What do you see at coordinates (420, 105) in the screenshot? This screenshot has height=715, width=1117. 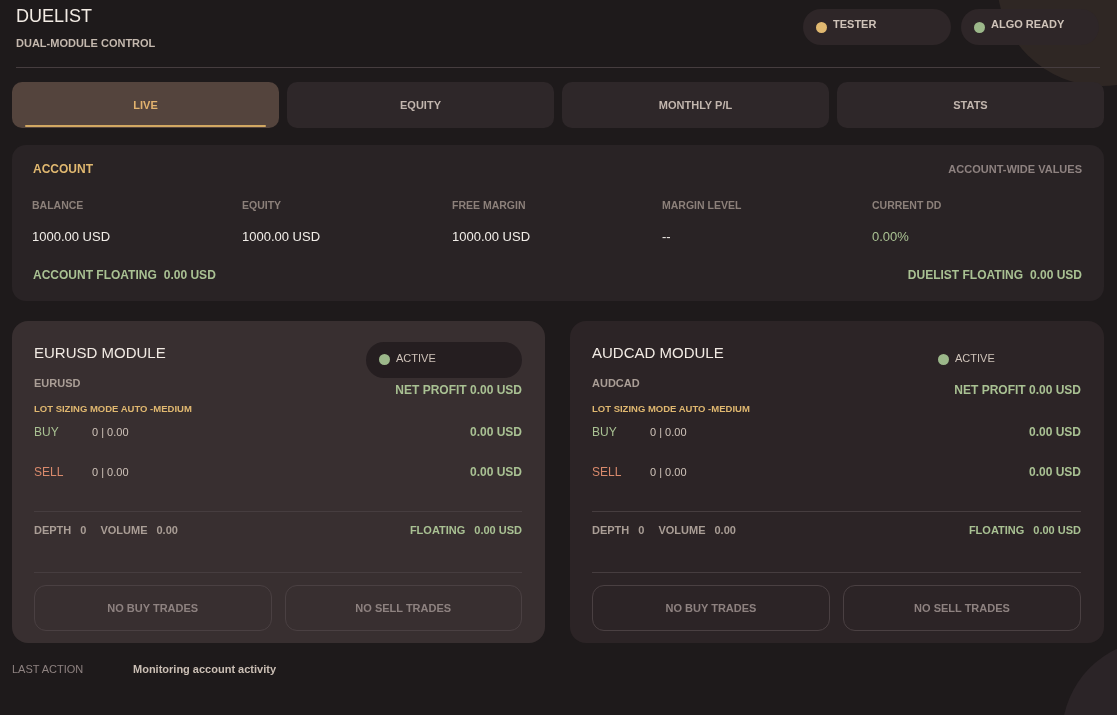 I see `tab: EQUITY` at bounding box center [420, 105].